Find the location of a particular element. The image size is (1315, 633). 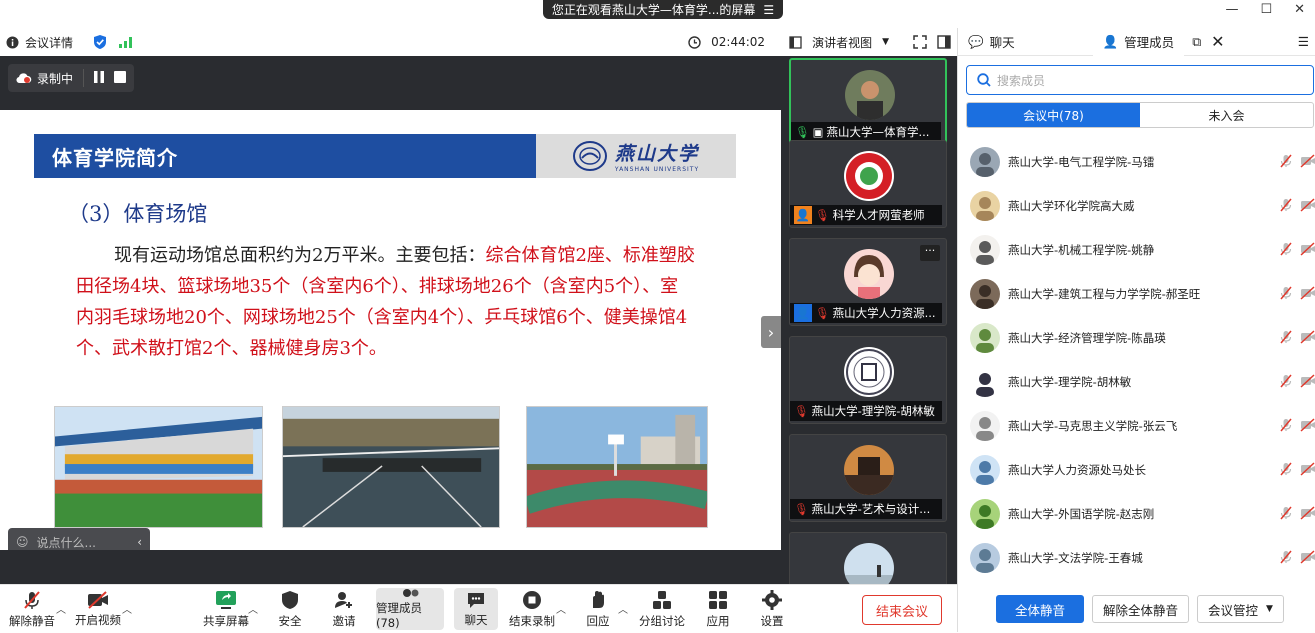

unmute-button: 解除静音 is located at coordinates (32, 609).